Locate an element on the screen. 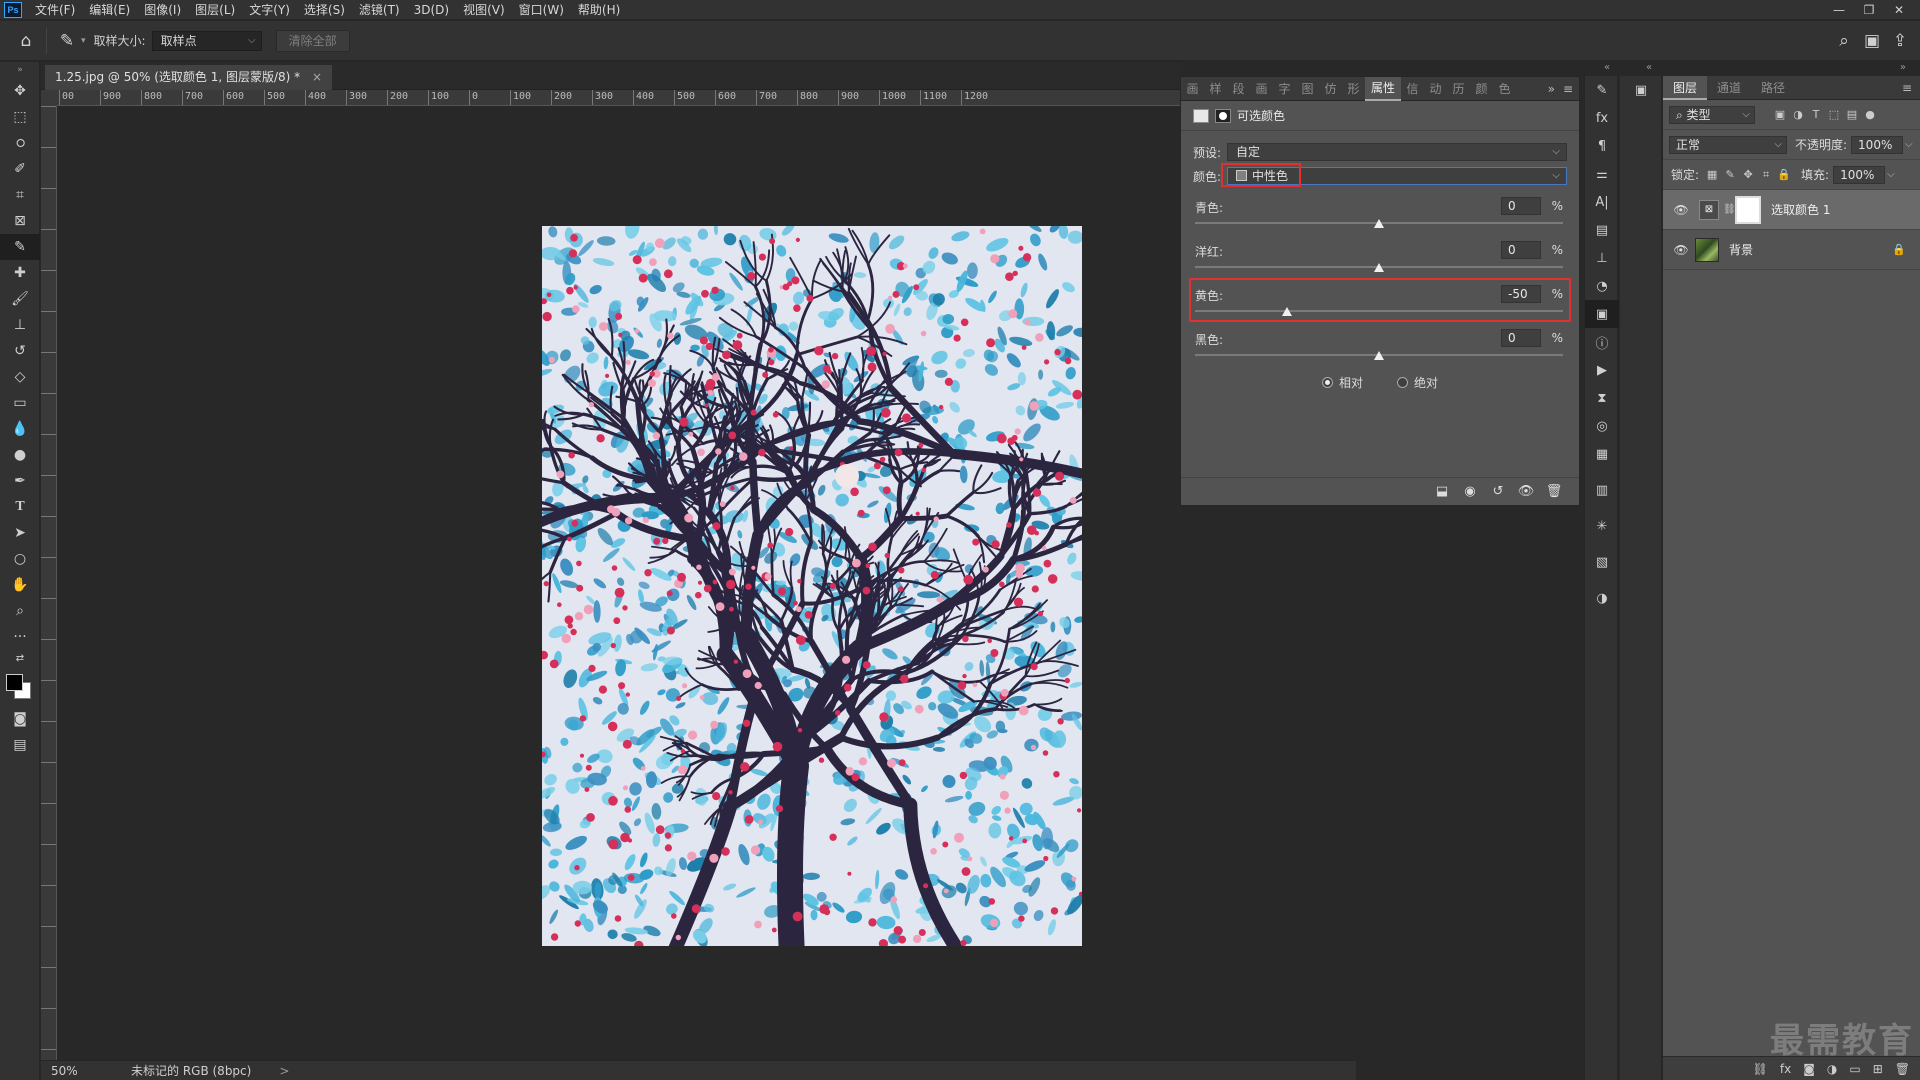  type-filter-icon: T is located at coordinates (1816, 114).